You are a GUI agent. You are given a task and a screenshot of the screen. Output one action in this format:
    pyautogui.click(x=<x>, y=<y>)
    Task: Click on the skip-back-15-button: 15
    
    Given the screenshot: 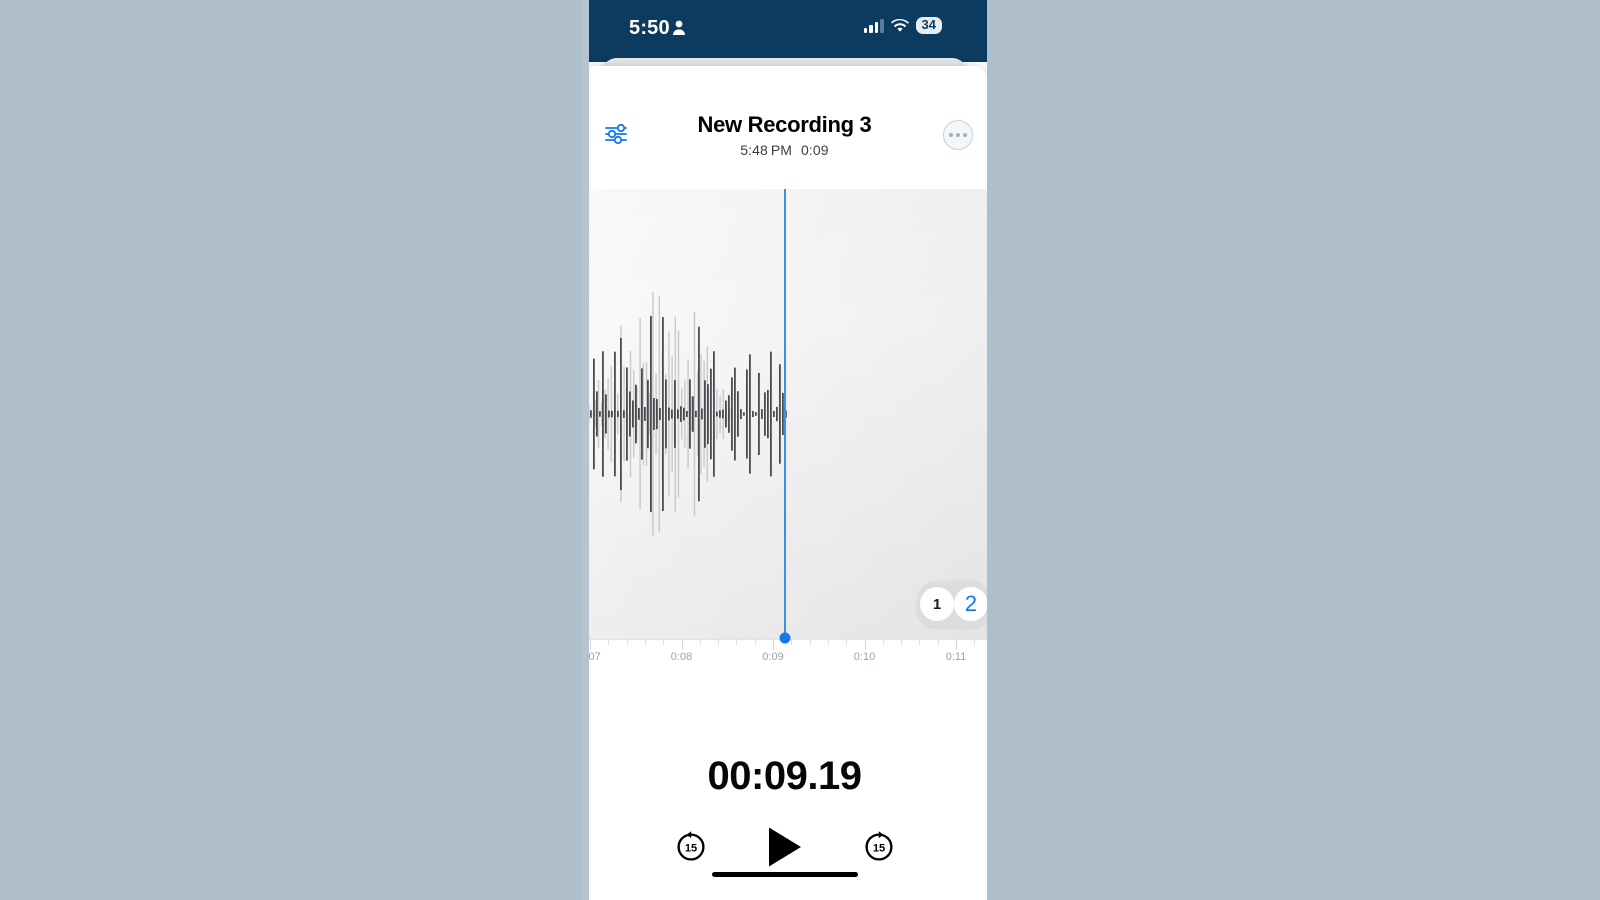 What is the action you would take?
    pyautogui.click(x=691, y=847)
    